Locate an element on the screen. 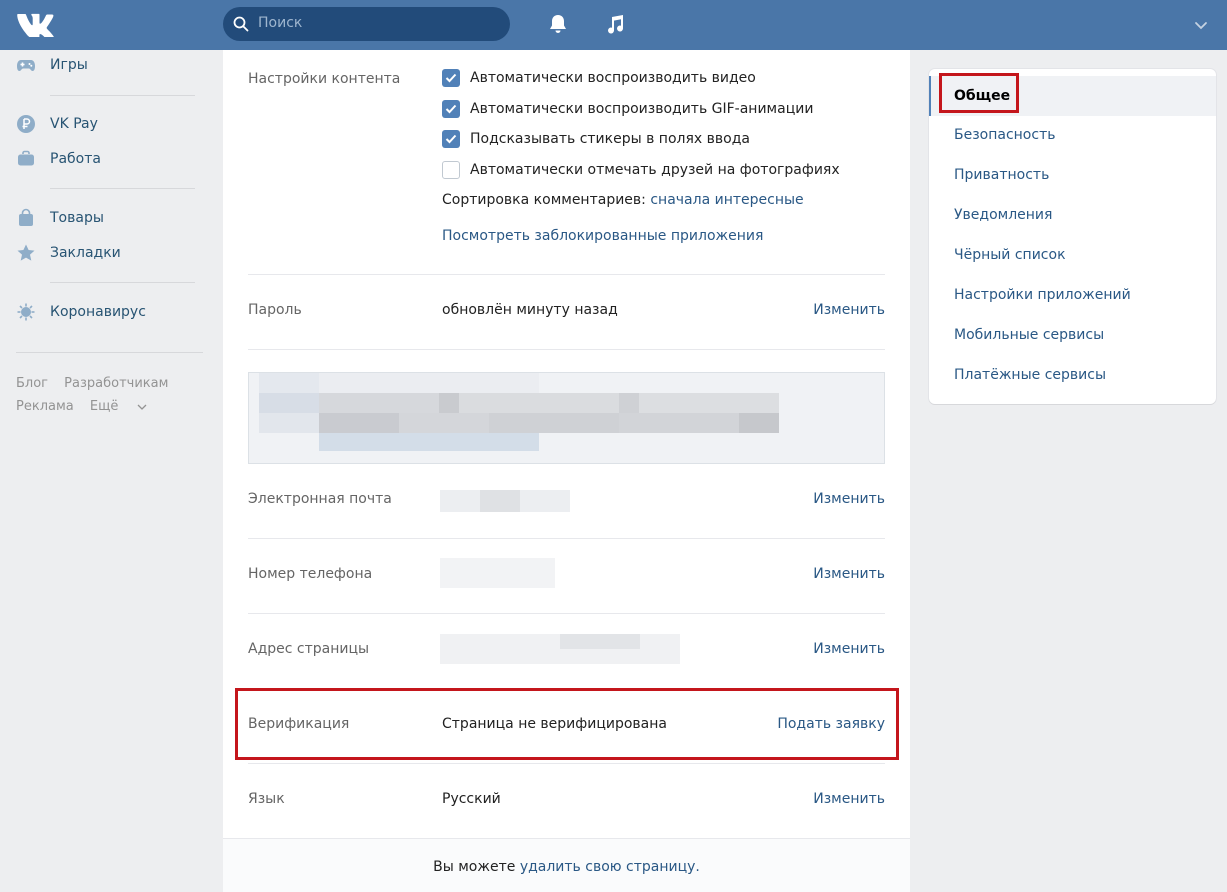 The height and width of the screenshot is (892, 1227). footer-links-2: Реклама Ещё is located at coordinates (87, 406).